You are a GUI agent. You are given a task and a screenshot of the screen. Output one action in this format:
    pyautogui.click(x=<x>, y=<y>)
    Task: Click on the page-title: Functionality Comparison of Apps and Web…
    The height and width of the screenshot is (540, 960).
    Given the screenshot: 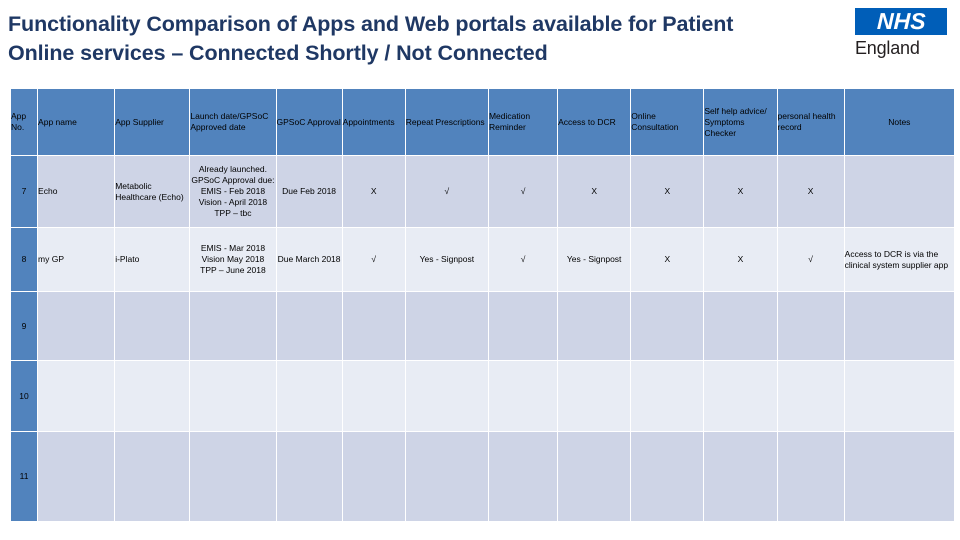 What is the action you would take?
    pyautogui.click(x=423, y=39)
    